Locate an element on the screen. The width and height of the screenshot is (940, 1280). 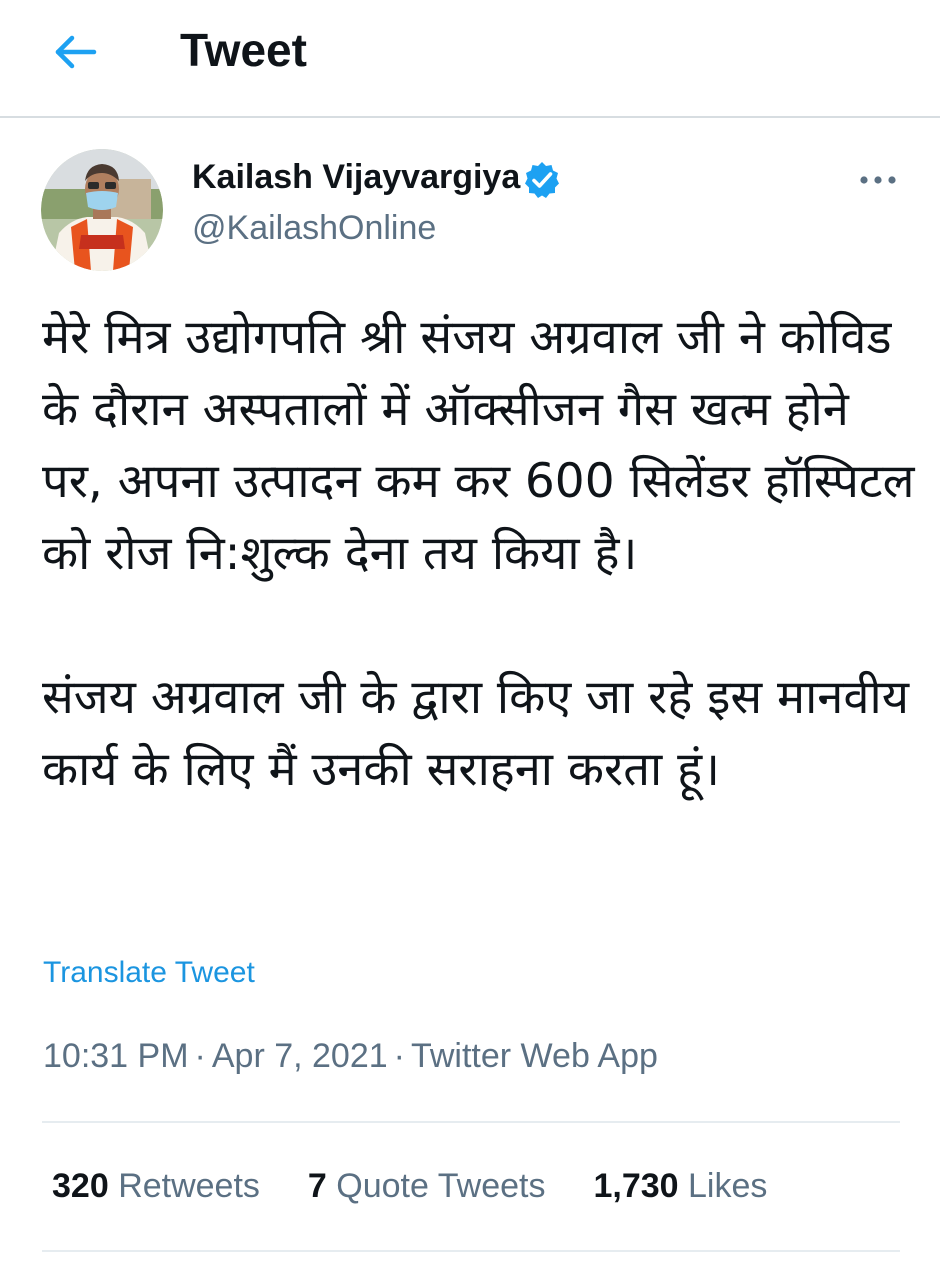
author-handle: @KailashOnline is located at coordinates (314, 228).